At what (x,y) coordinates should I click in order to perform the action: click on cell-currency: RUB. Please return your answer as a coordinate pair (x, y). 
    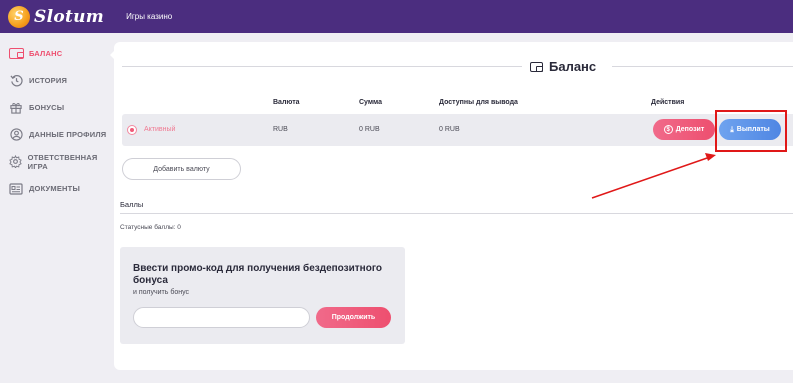
    Looking at the image, I should click on (280, 129).